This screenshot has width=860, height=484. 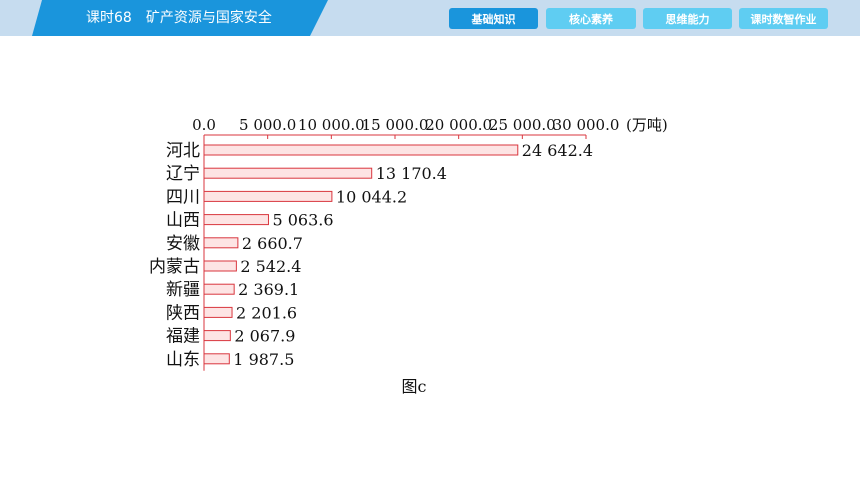 I want to click on value-label: 2 542.4, so click(x=270, y=266).